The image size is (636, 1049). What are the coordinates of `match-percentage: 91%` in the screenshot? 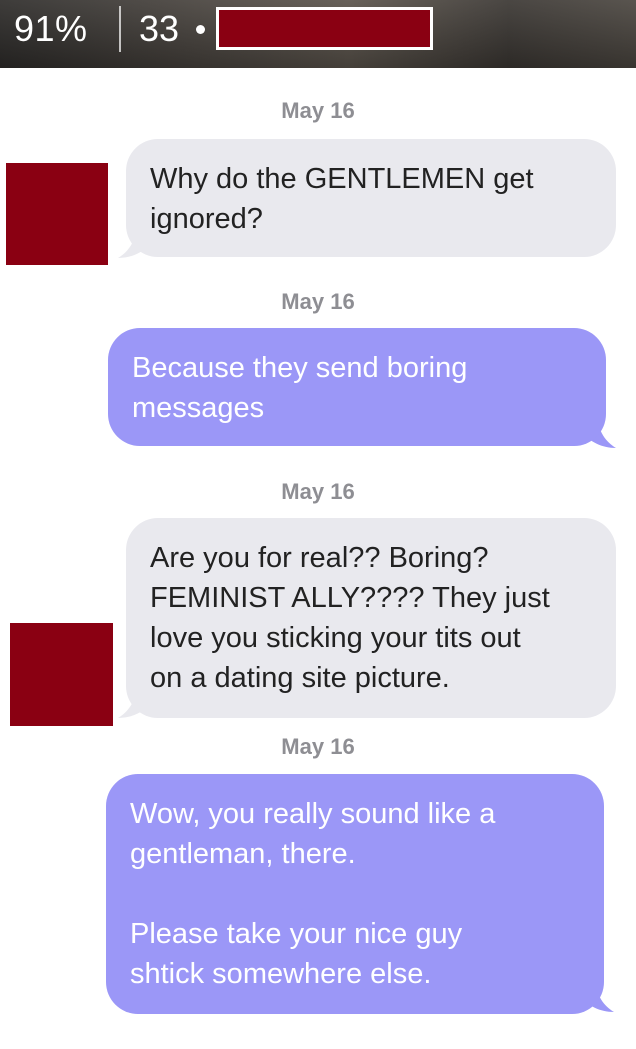 It's located at (51, 28).